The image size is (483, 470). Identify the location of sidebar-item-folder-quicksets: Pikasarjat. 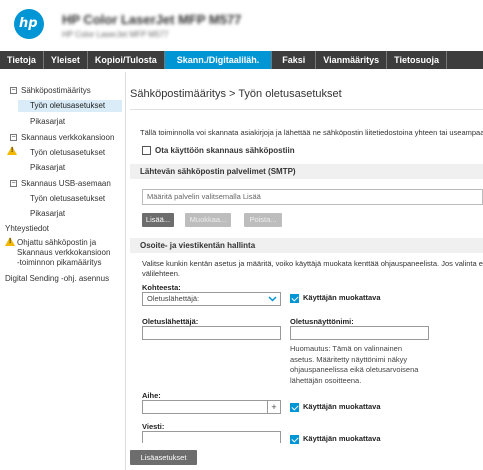
(47, 168).